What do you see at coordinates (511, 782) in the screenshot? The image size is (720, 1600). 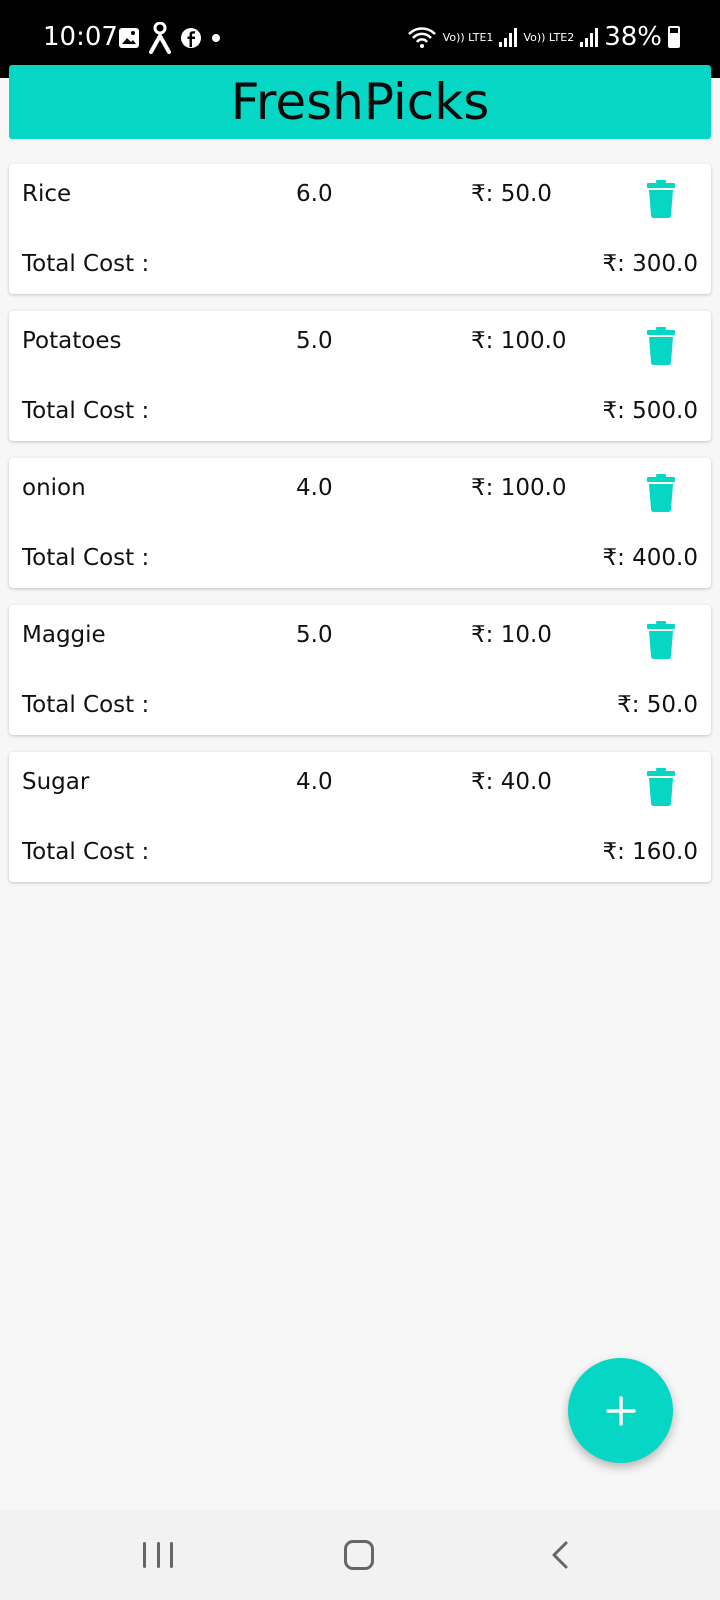 I see `item-price: ₹: 40.0` at bounding box center [511, 782].